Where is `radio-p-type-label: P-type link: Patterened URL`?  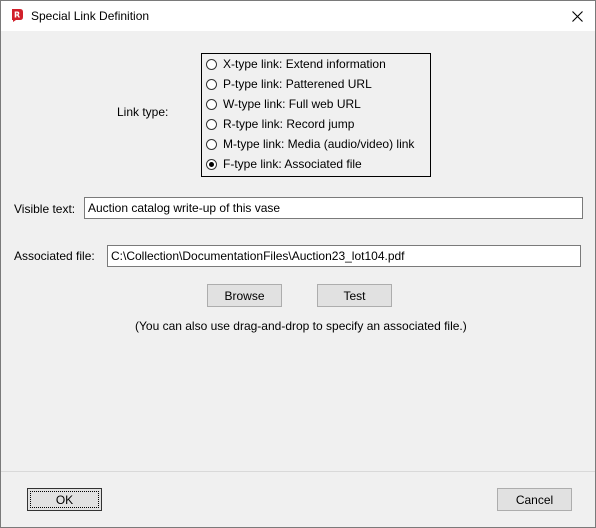
radio-p-type-label: P-type link: Patterened URL is located at coordinates (297, 84).